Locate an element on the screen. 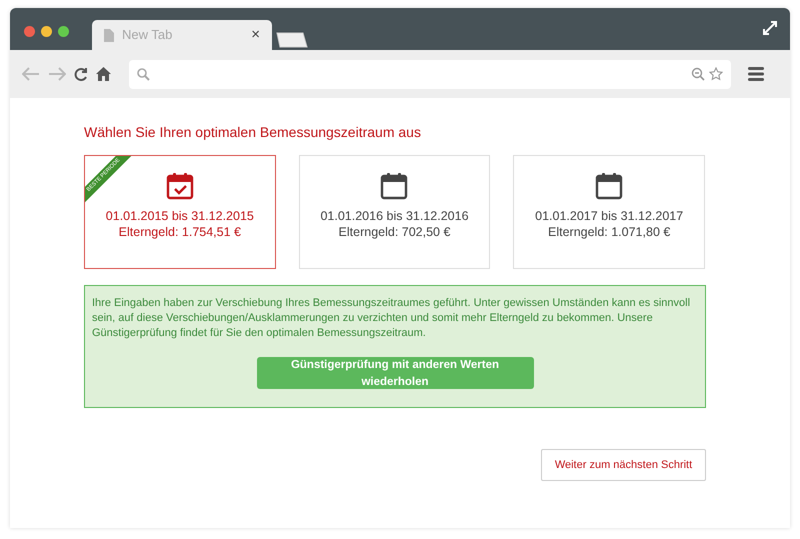 This screenshot has width=800, height=539. tab-close-button: × is located at coordinates (255, 35).